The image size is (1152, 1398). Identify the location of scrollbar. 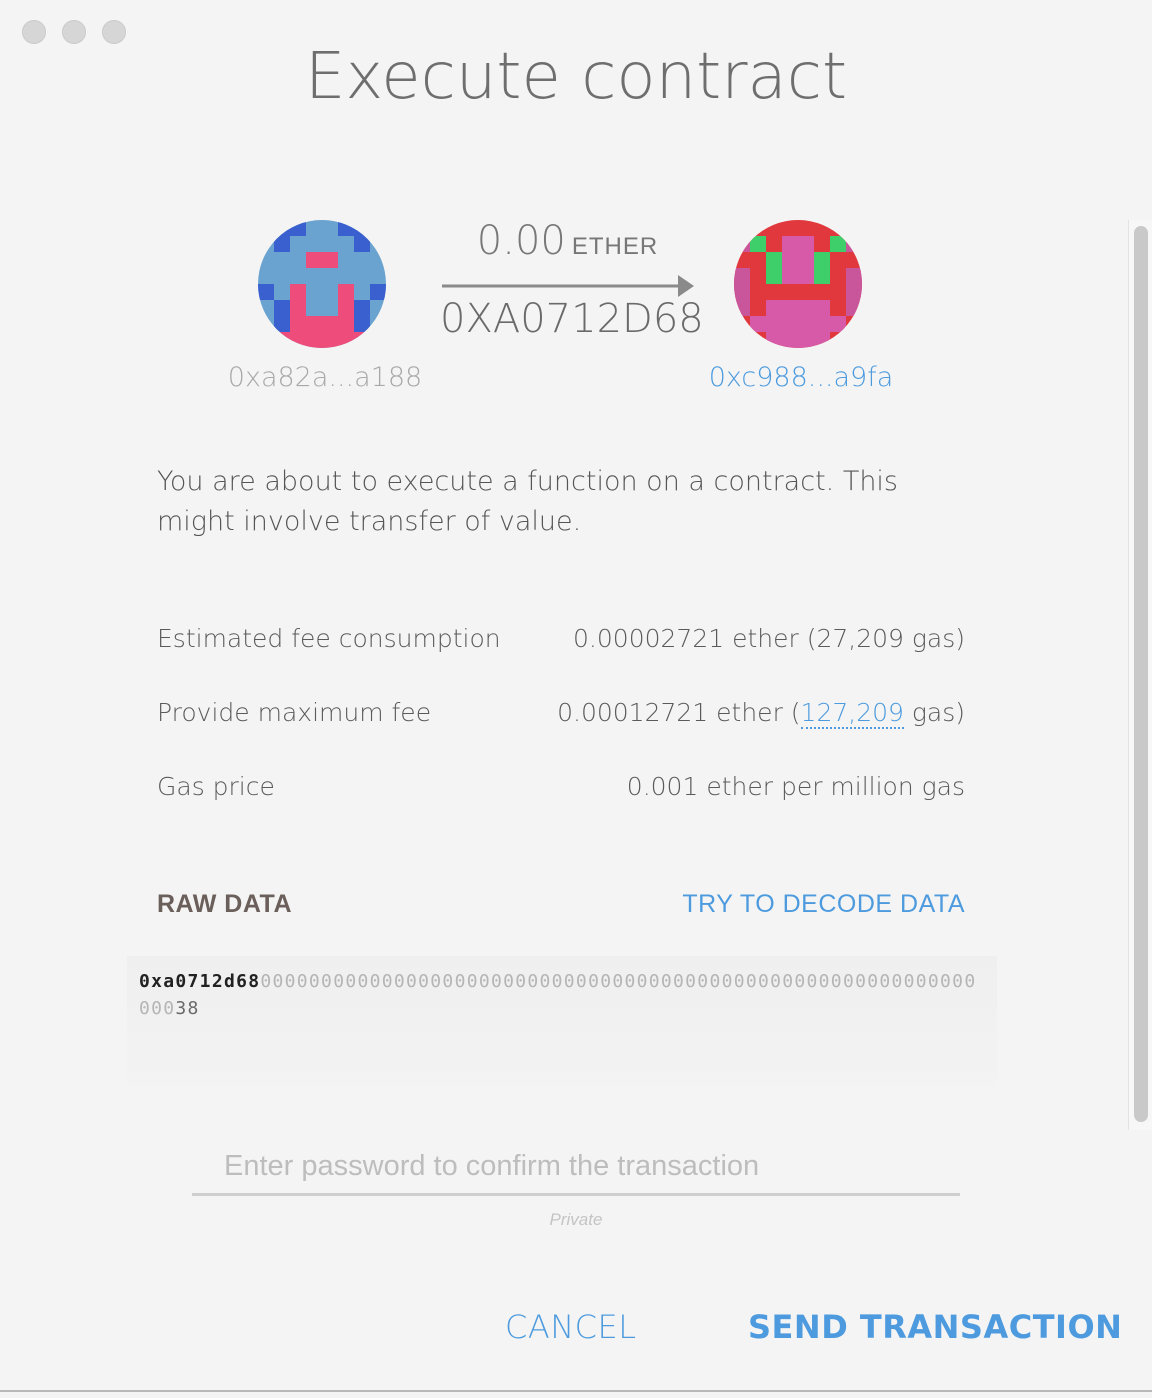
(1140, 675).